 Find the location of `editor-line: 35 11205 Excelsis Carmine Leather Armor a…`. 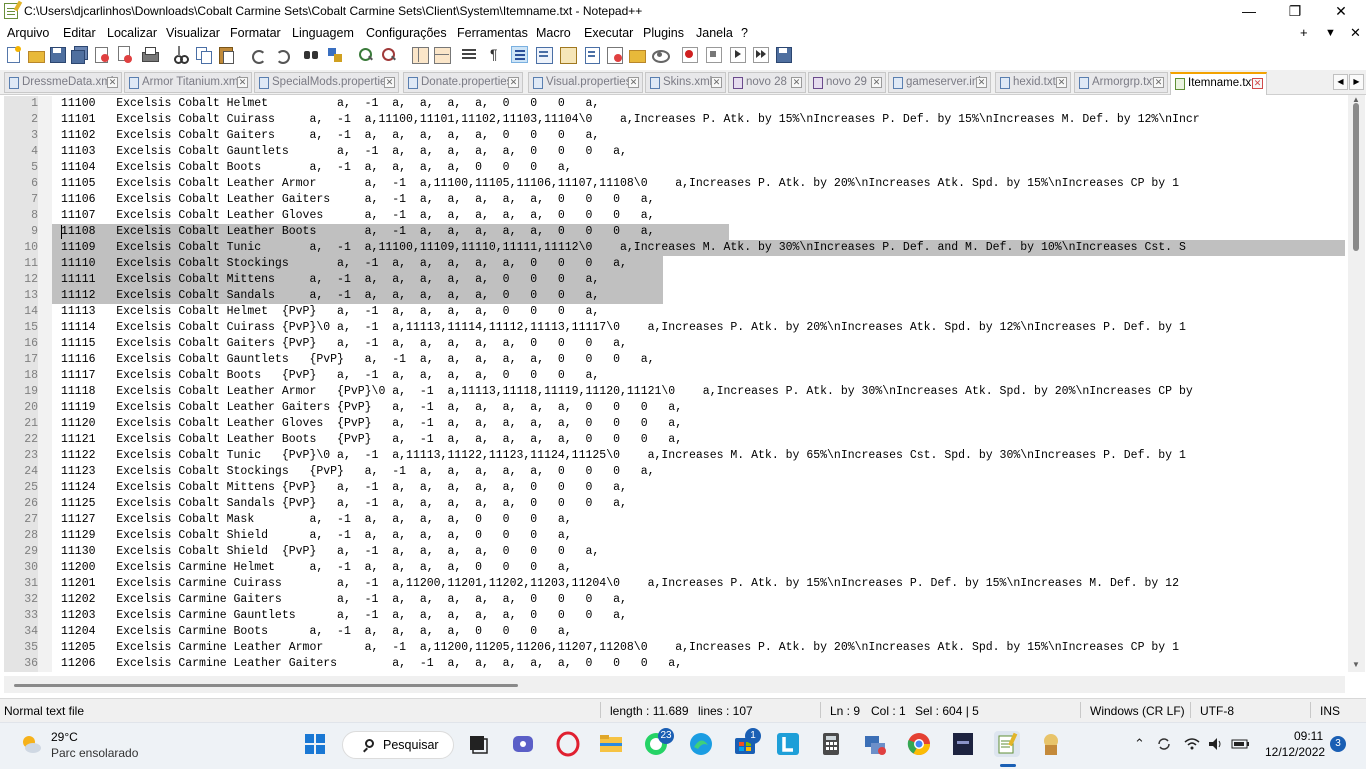

editor-line: 35 11205 Excelsis Carmine Leather Armor a… is located at coordinates (674, 648).